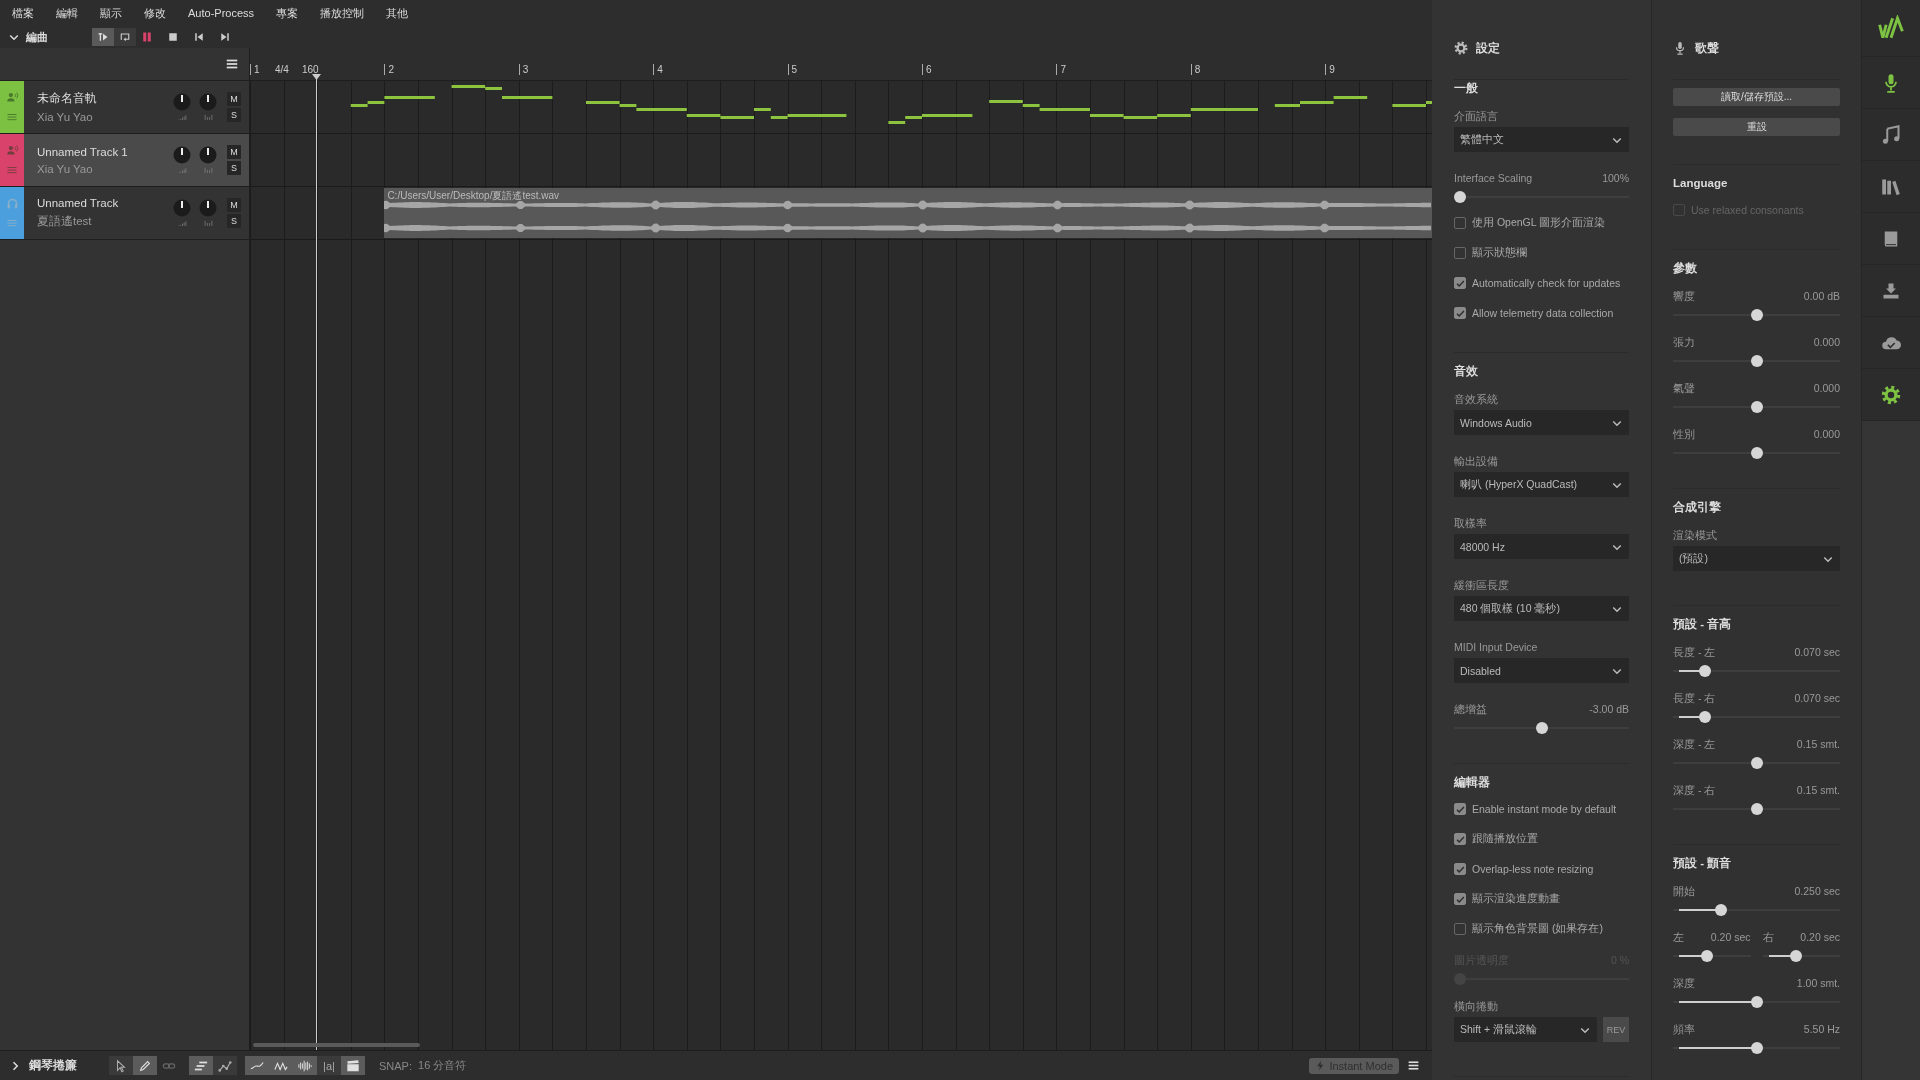 This screenshot has width=1920, height=1080. Describe the element at coordinates (1525, 1029) in the screenshot. I see `dropdown: Shift + 滑鼠滾輪` at that location.